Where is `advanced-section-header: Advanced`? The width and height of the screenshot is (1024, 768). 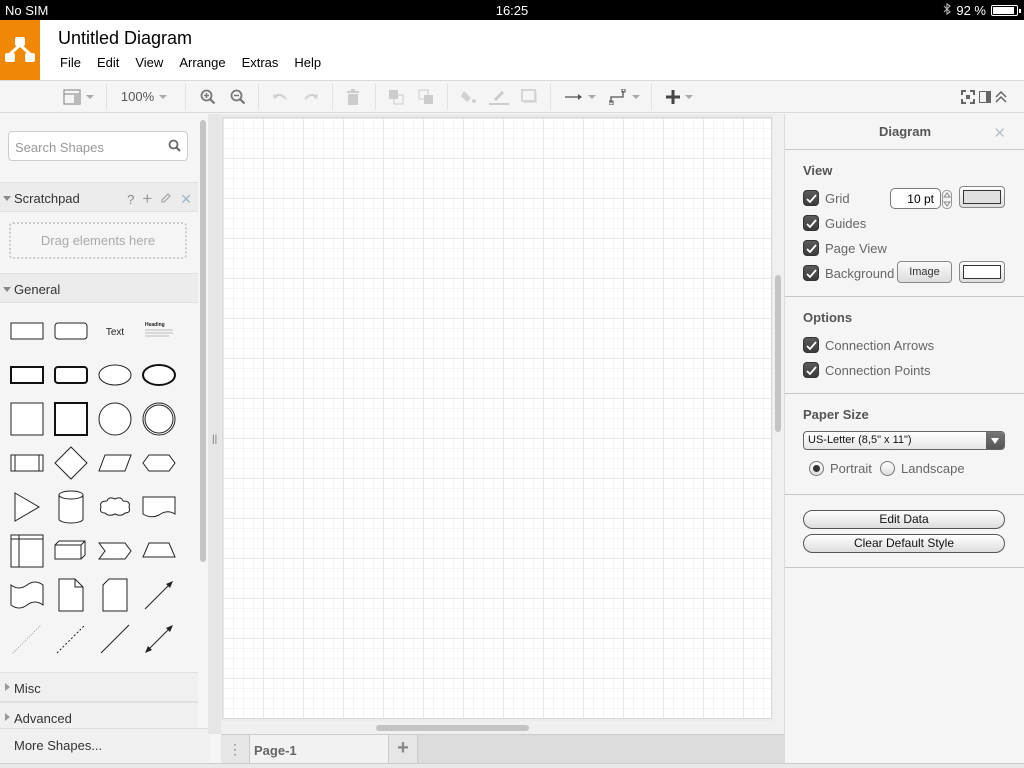
advanced-section-header: Advanced is located at coordinates (99, 715).